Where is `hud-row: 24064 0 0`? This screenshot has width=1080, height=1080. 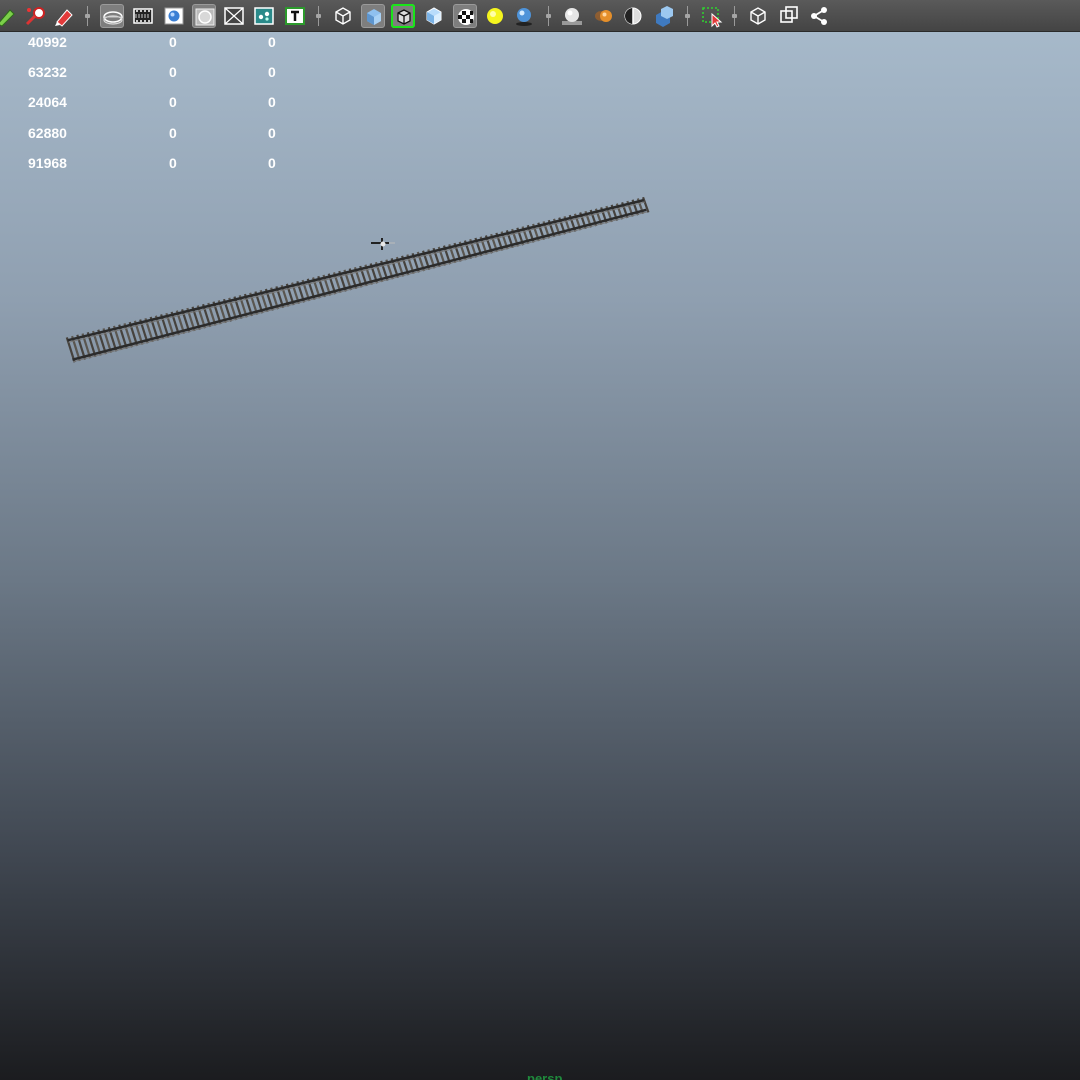 hud-row: 24064 0 0 is located at coordinates (160, 102).